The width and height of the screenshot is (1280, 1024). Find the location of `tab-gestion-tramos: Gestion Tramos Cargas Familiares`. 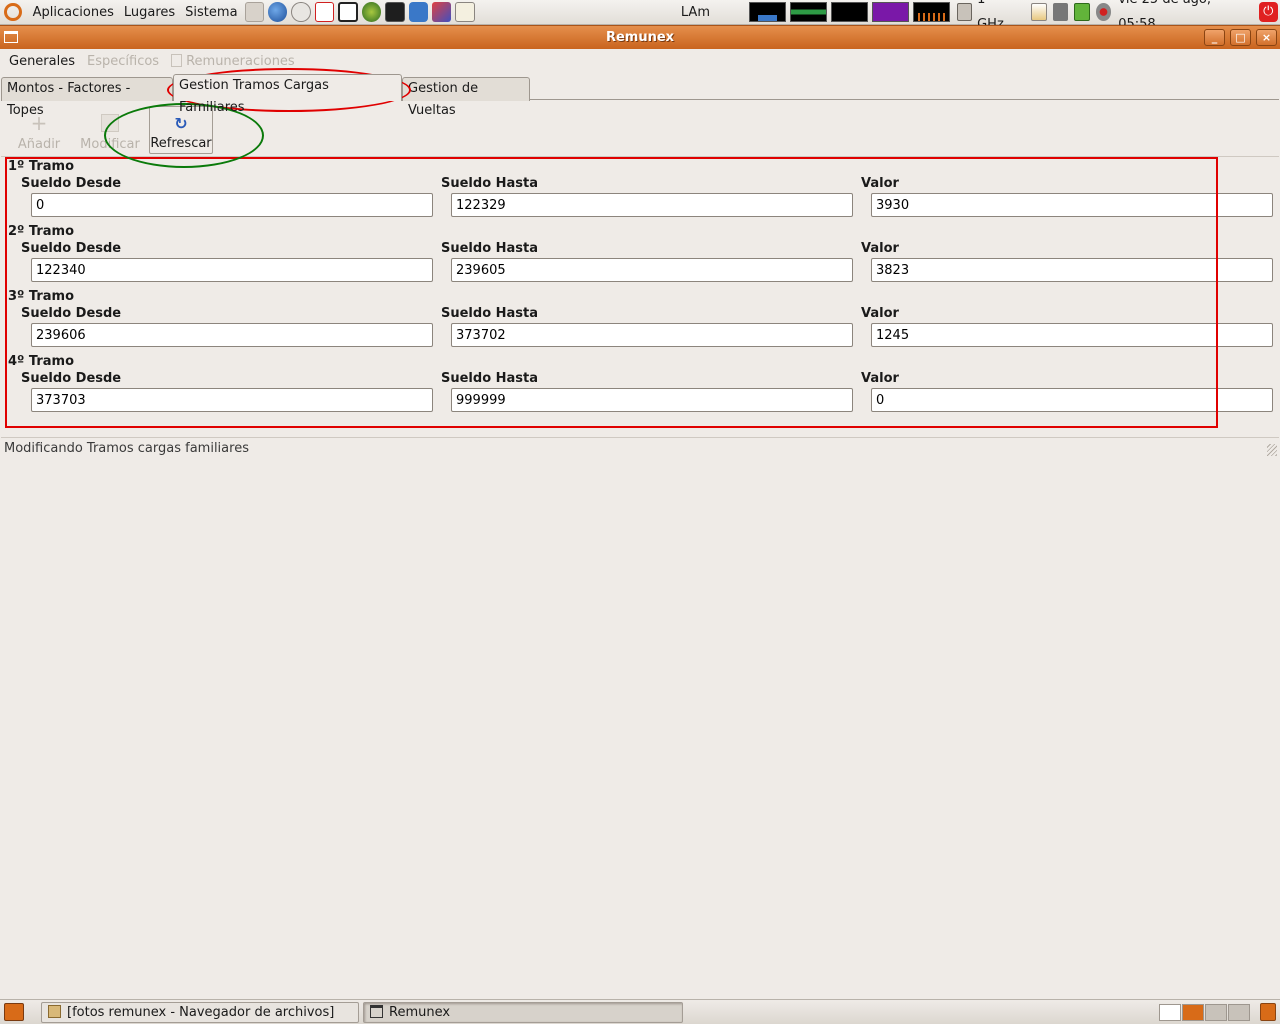

tab-gestion-tramos: Gestion Tramos Cargas Familiares is located at coordinates (287, 94).